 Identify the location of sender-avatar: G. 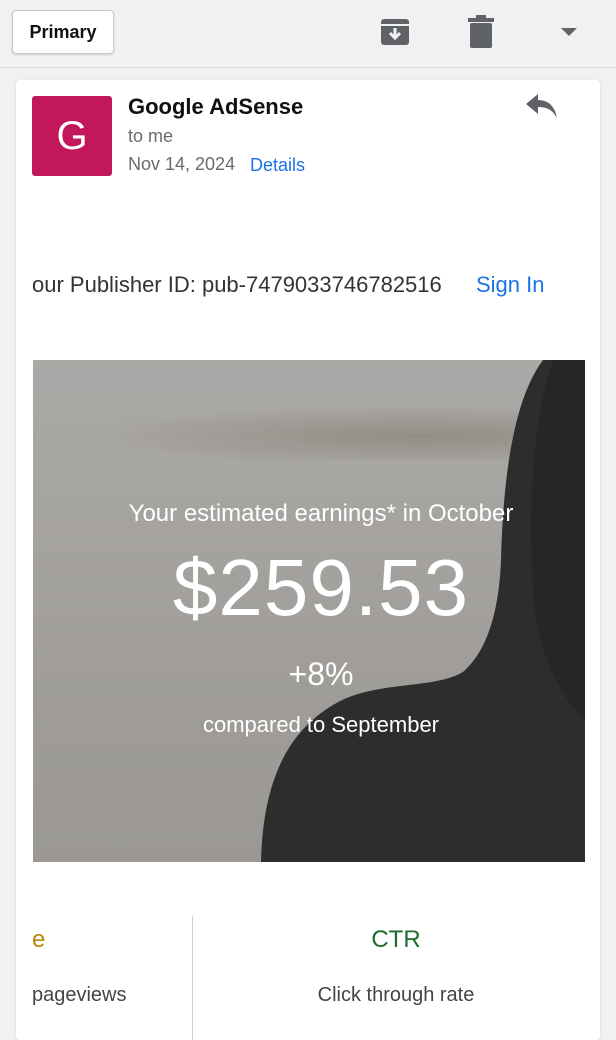
(72, 136).